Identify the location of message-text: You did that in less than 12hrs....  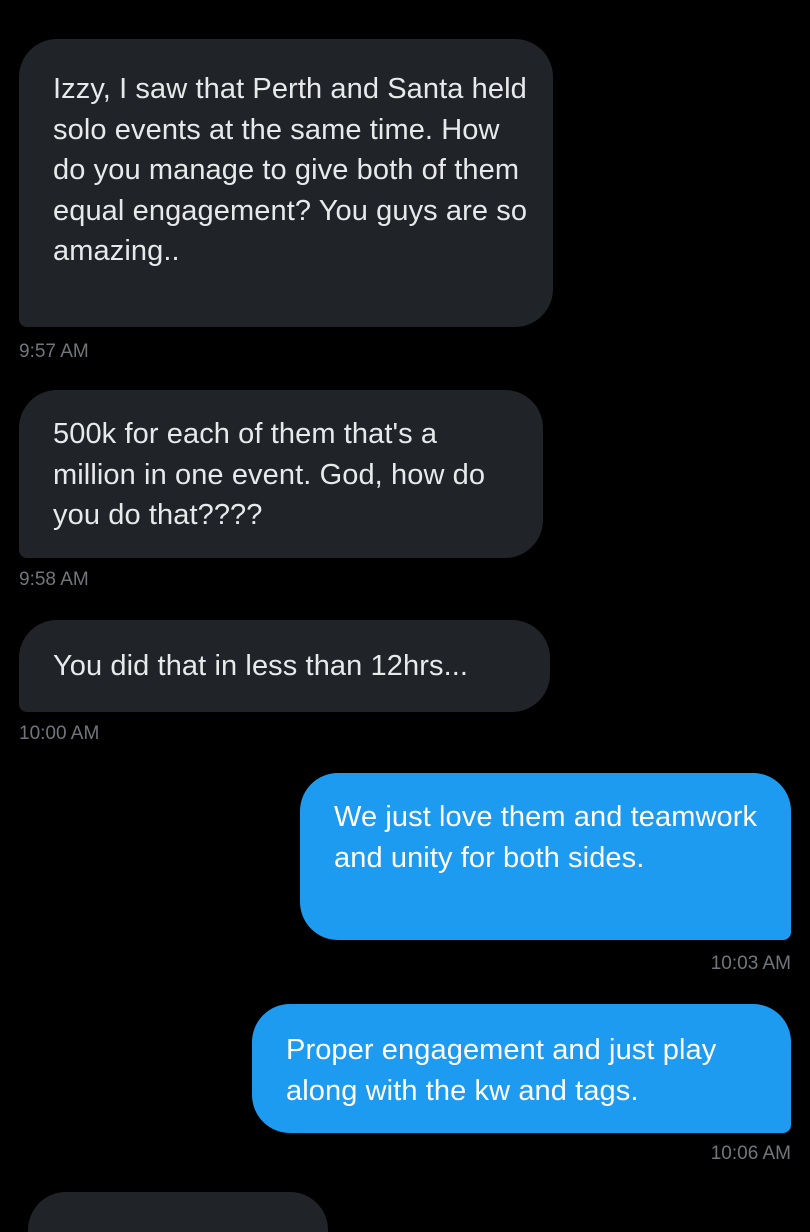
(261, 666).